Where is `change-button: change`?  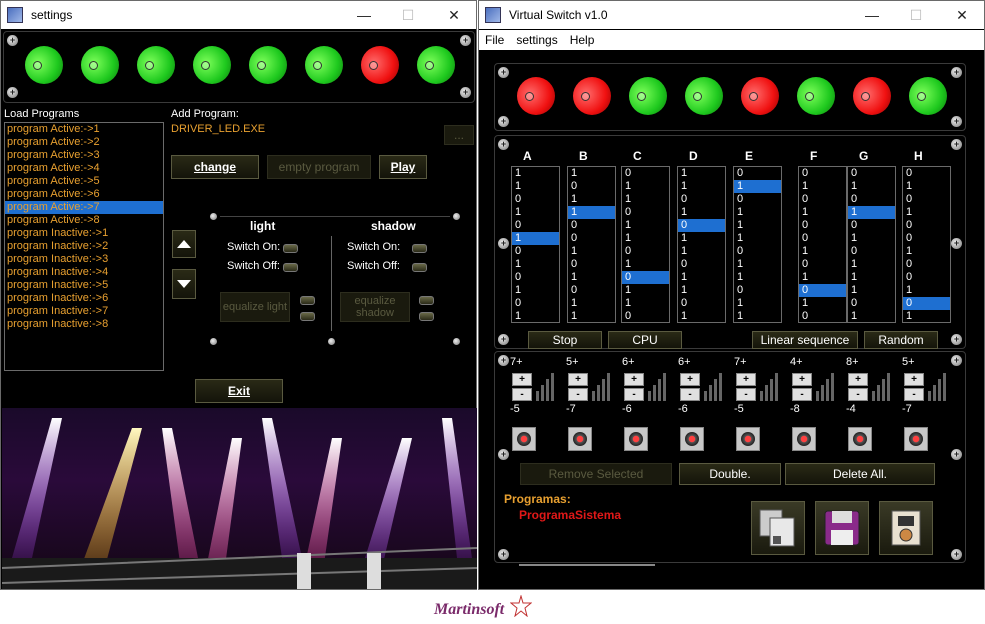
change-button: change is located at coordinates (215, 167).